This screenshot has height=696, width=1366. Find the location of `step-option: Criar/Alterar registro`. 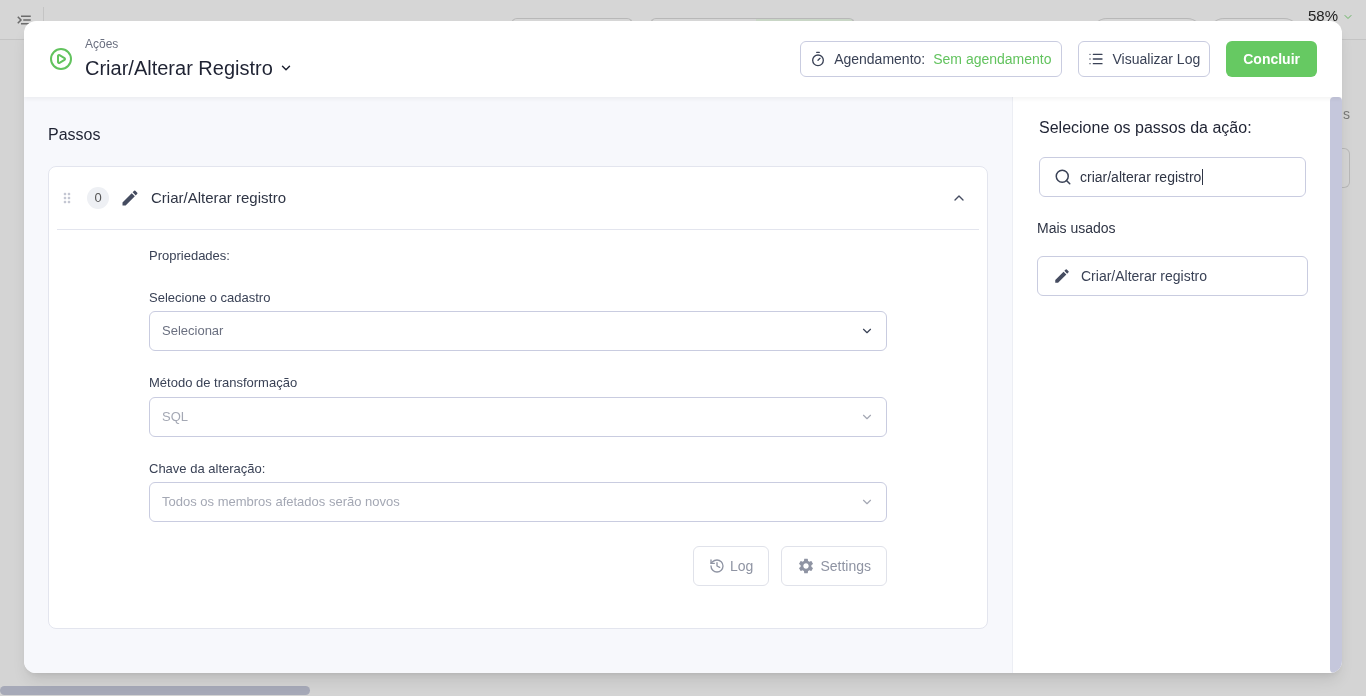

step-option: Criar/Alterar registro is located at coordinates (1172, 276).